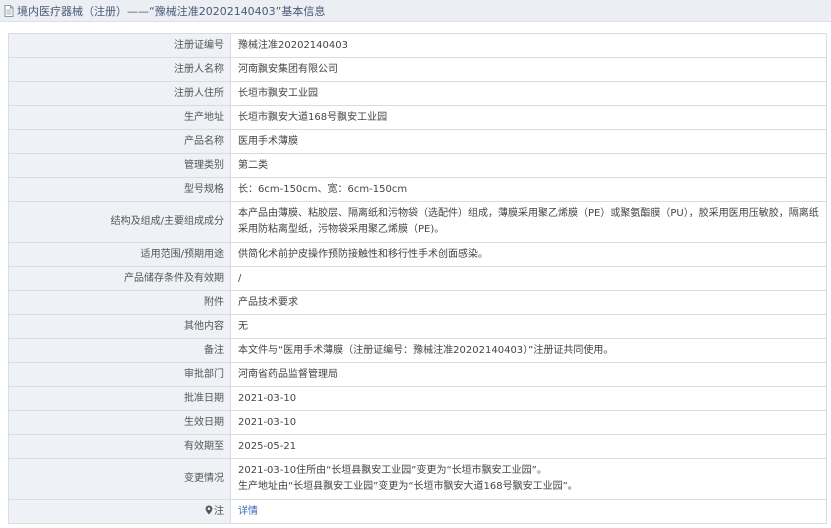 The image size is (831, 528). I want to click on field-label: 注, so click(219, 511).